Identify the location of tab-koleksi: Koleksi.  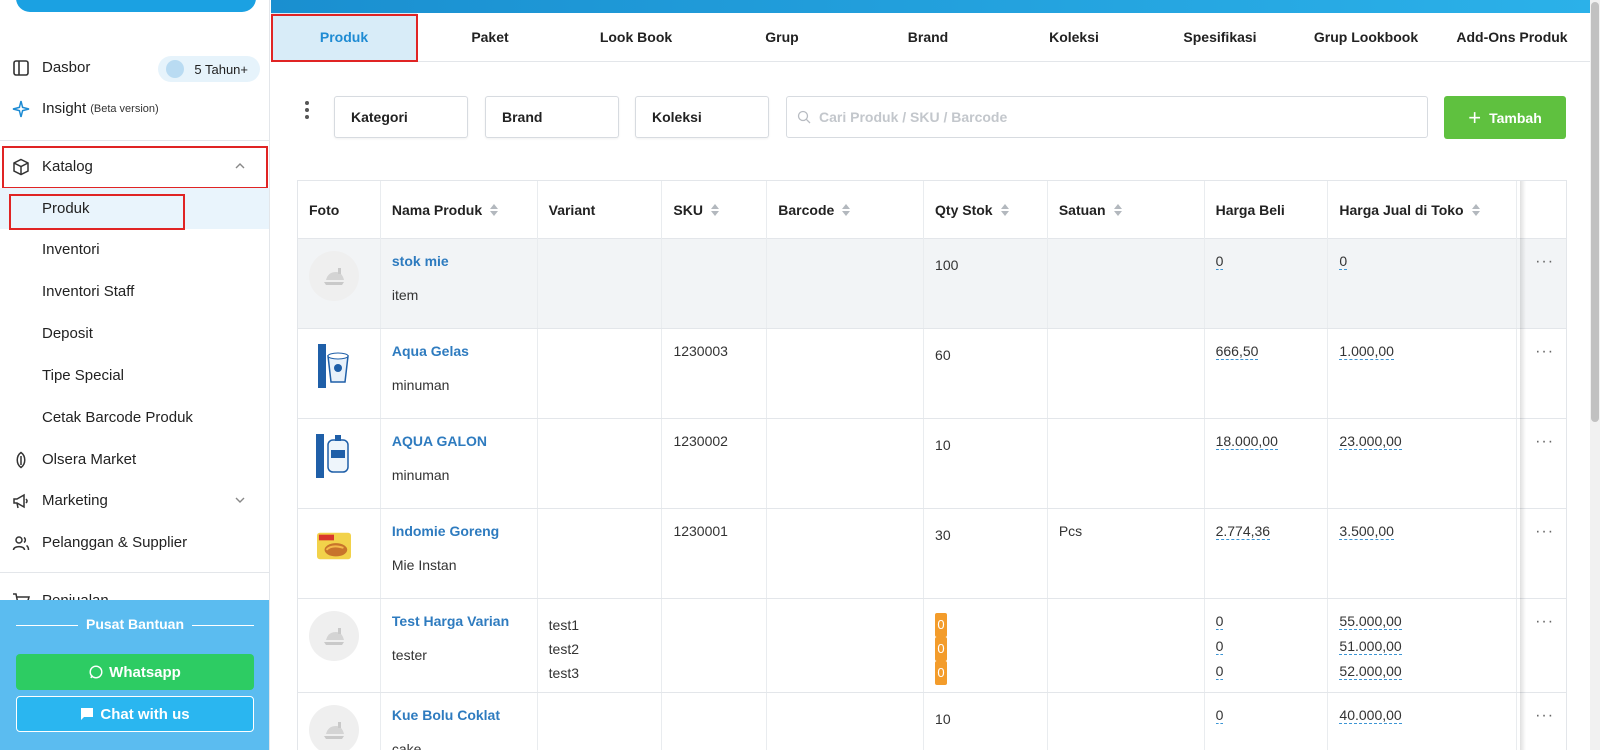
(1074, 37).